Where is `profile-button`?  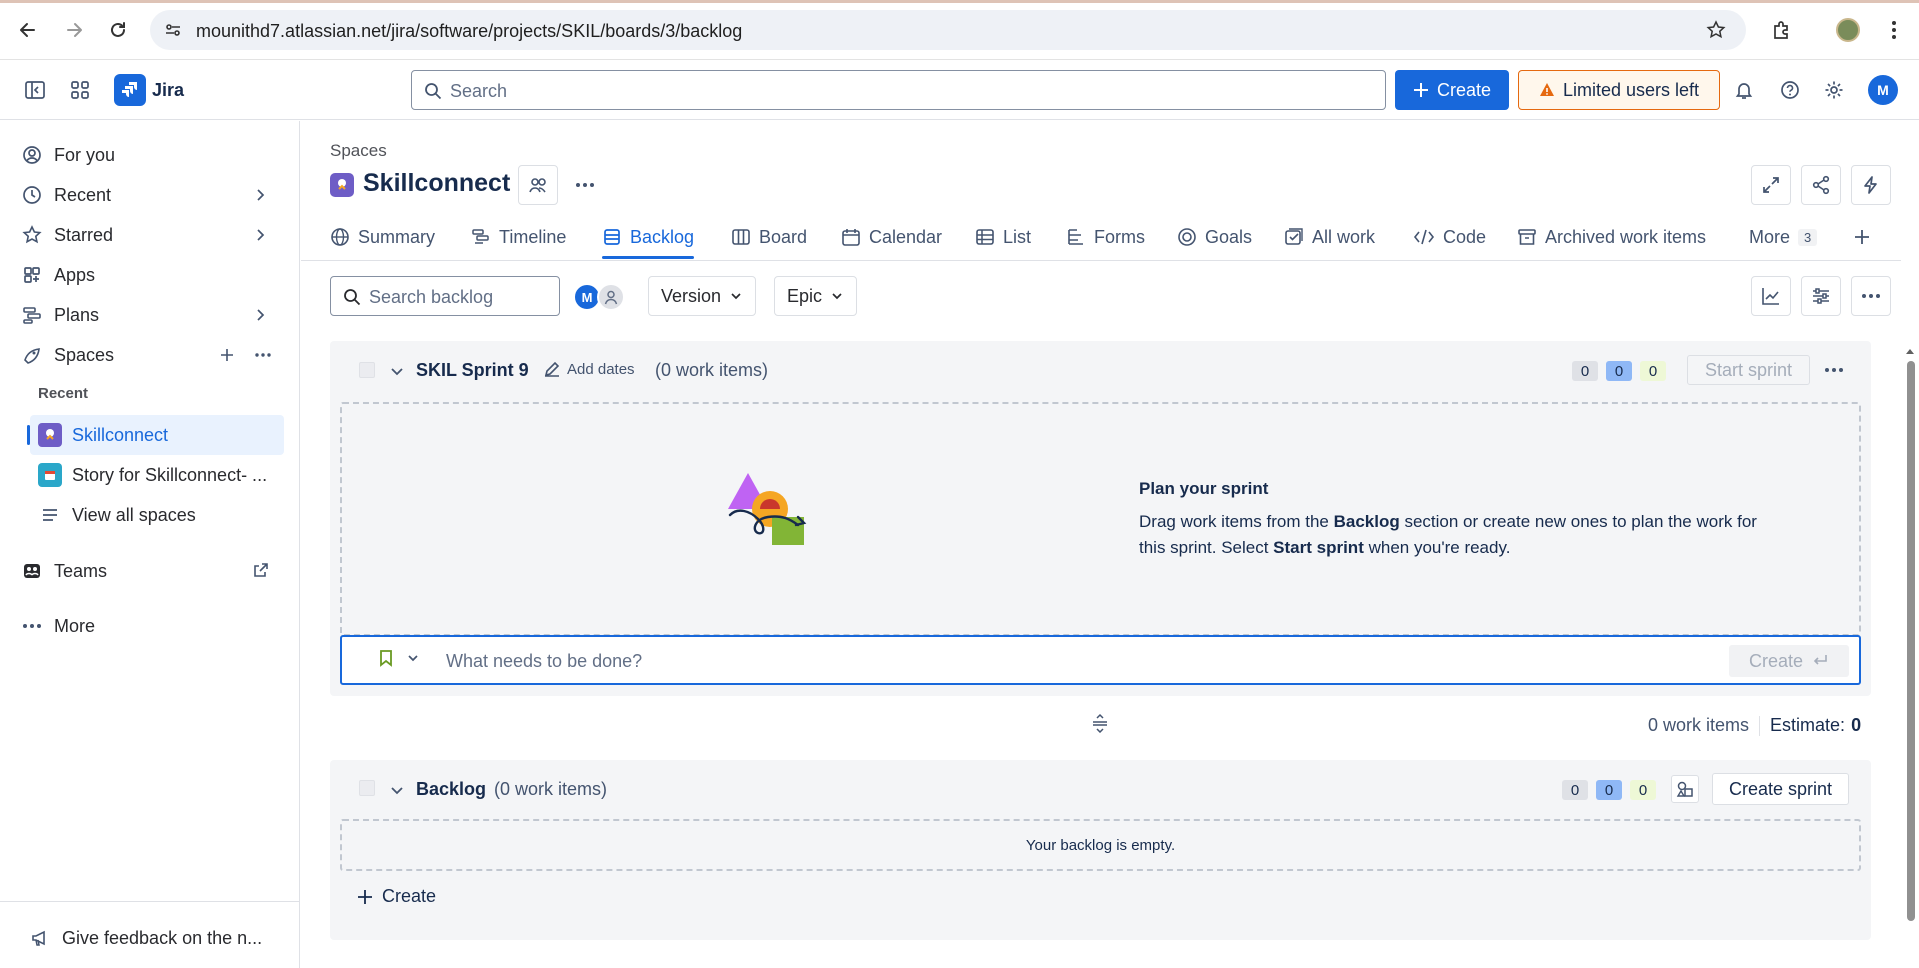
profile-button is located at coordinates (1848, 30).